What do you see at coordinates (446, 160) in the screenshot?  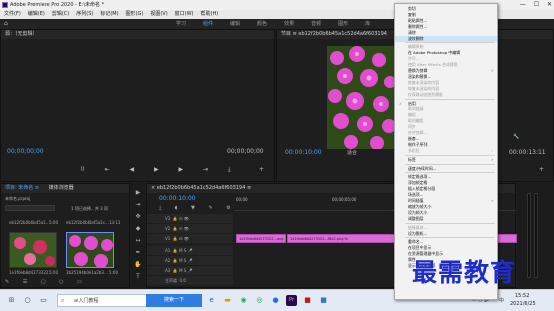 I see `context-menu-item: 标签 ›` at bounding box center [446, 160].